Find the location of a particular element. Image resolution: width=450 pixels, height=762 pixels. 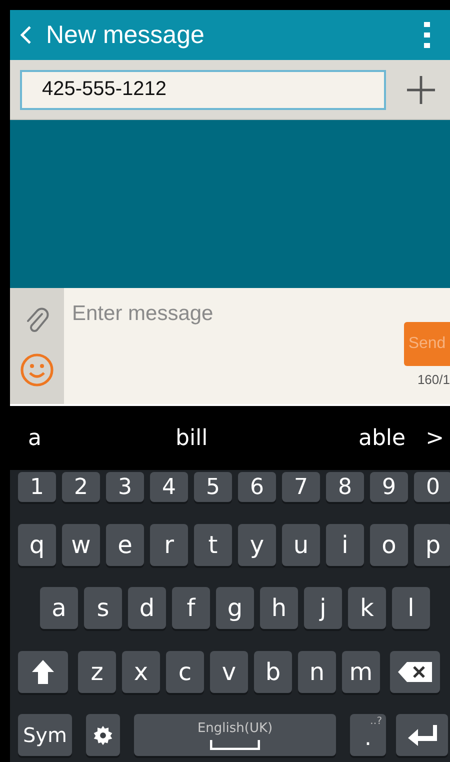

key: j is located at coordinates (323, 608).